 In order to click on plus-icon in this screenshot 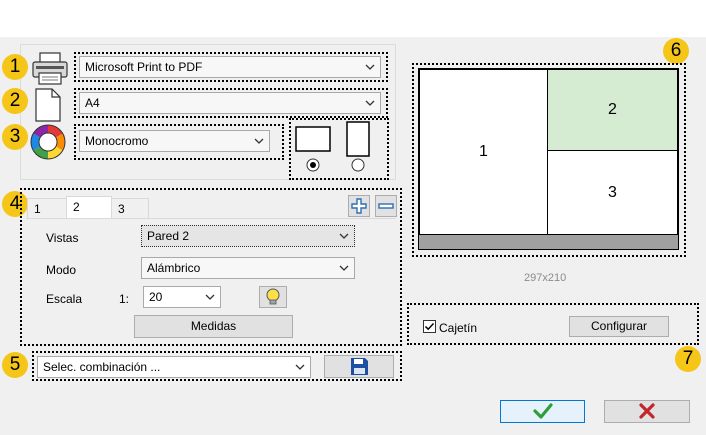, I will do `click(359, 206)`.